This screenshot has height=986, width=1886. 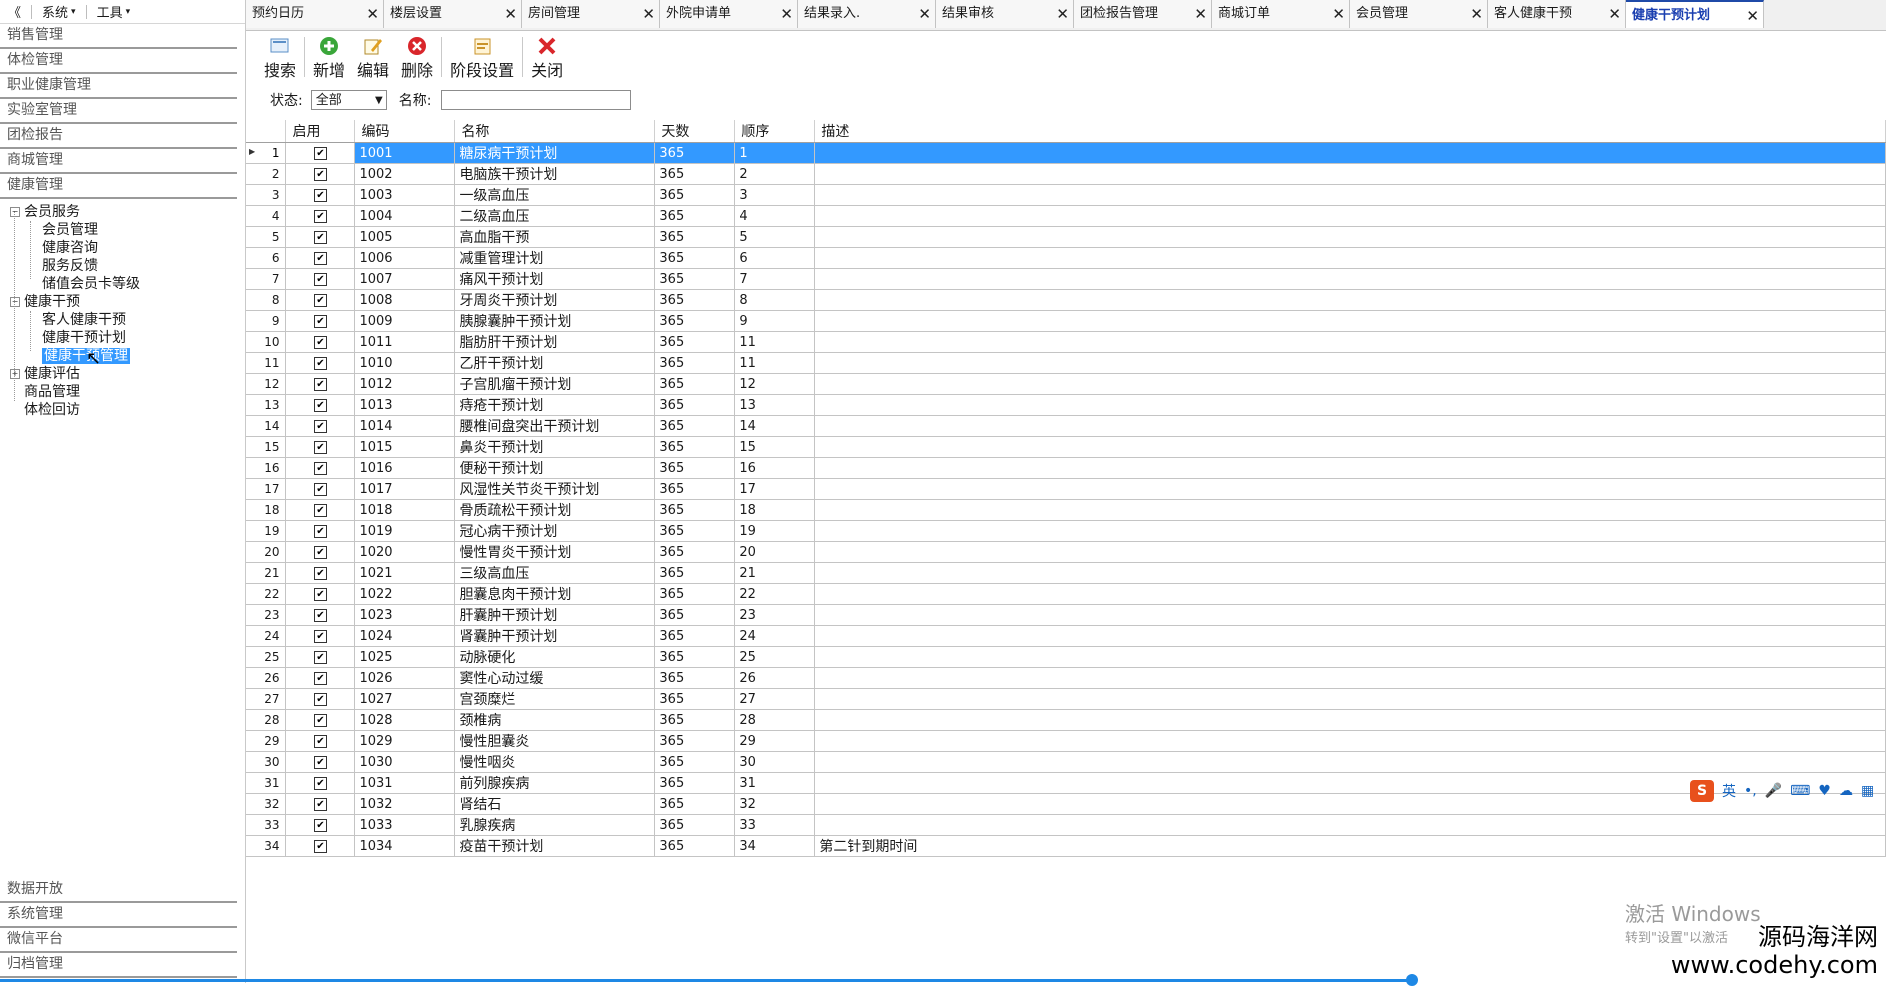 What do you see at coordinates (405, 174) in the screenshot?
I see `code-cell: 1002` at bounding box center [405, 174].